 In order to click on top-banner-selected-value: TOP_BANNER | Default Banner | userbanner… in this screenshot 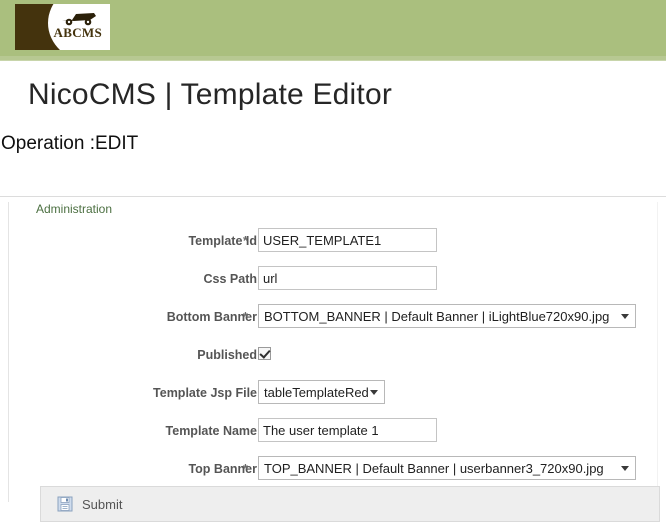, I will do `click(434, 468)`.